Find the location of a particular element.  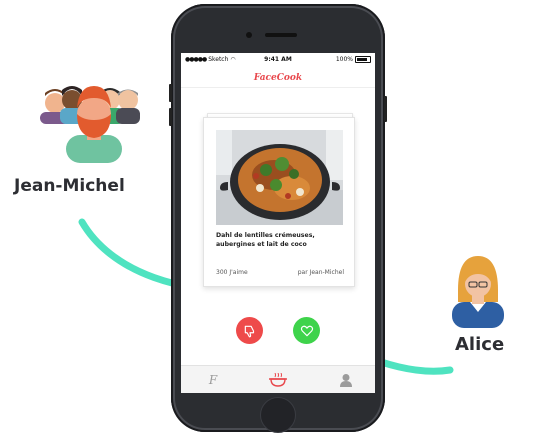

tab-profile-icon is located at coordinates (346, 380).